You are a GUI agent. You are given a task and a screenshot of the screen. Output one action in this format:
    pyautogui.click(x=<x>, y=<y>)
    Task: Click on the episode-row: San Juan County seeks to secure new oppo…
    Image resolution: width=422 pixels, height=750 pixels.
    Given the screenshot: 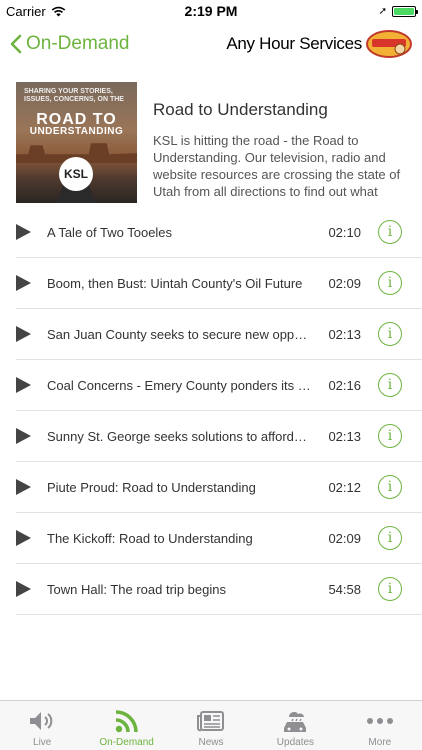 What is the action you would take?
    pyautogui.click(x=219, y=334)
    